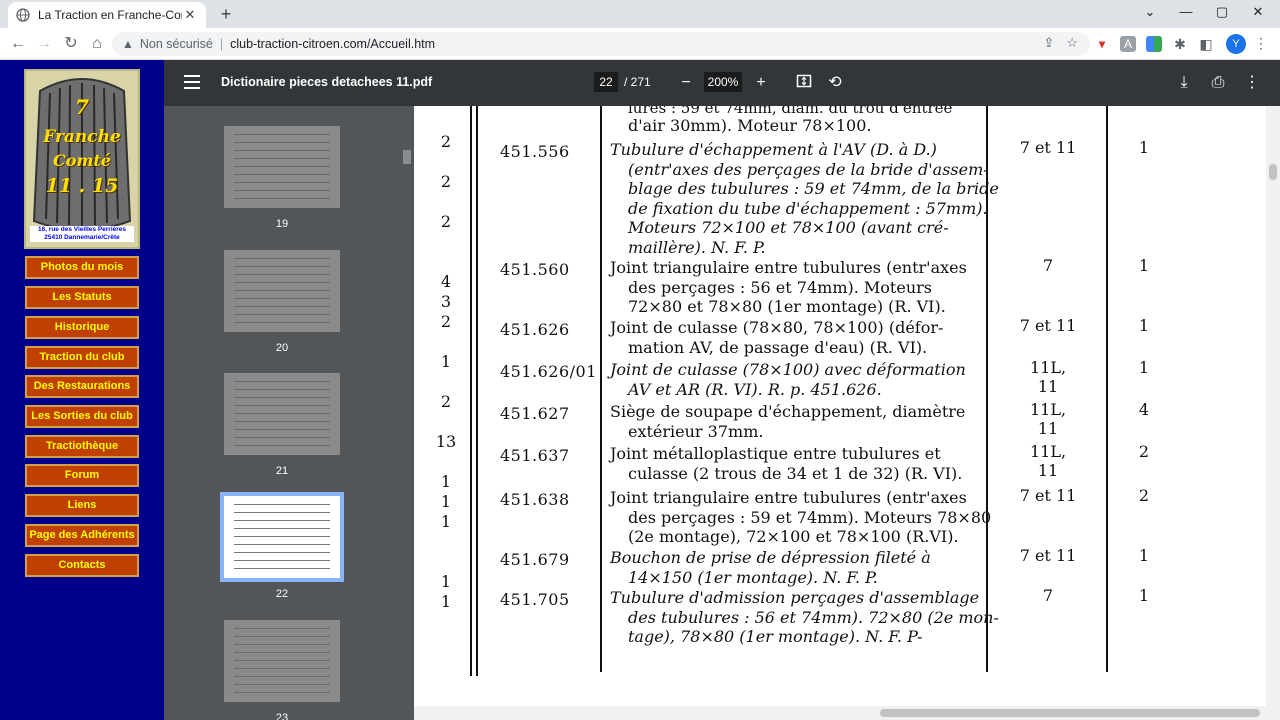 This screenshot has height=720, width=1280. Describe the element at coordinates (446, 301) in the screenshot. I see `row-quantity: 3` at that location.